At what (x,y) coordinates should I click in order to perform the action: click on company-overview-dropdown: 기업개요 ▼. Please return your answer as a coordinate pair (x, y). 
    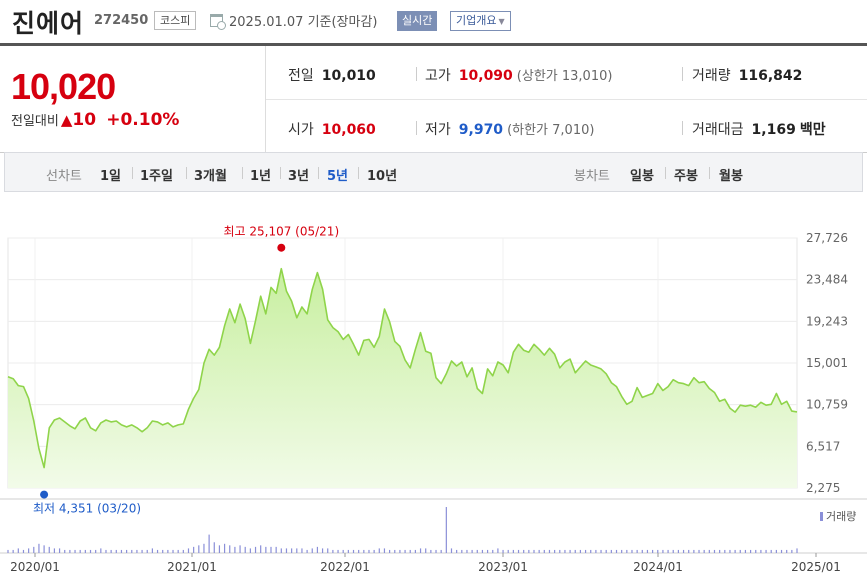
    Looking at the image, I should click on (480, 21).